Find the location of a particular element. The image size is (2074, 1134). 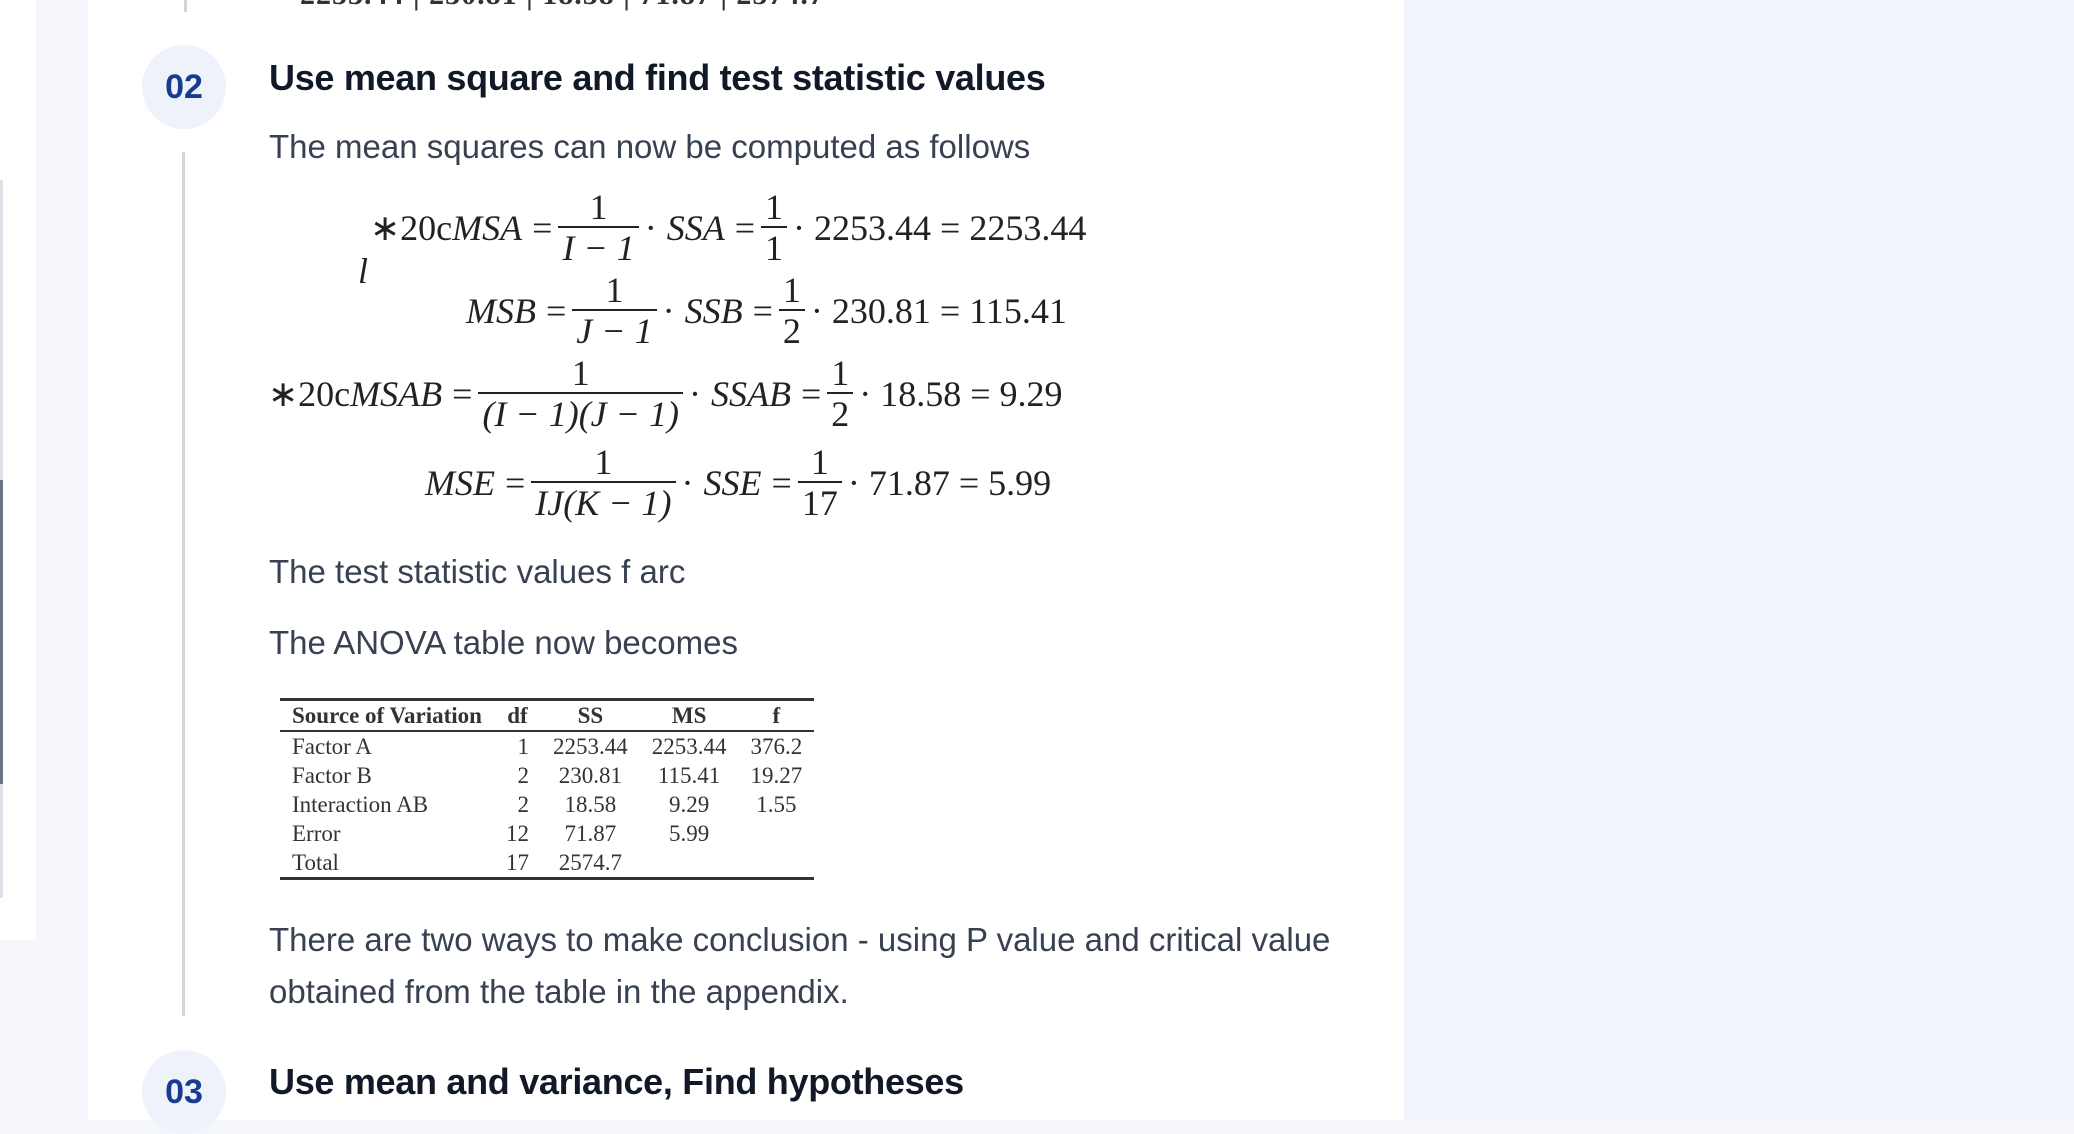

anova-intro-text: The ANOVA table now becomes is located at coordinates (503, 642).